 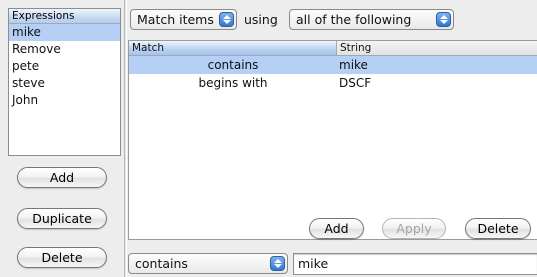 I want to click on list-item-mike: mike, so click(x=64, y=32).